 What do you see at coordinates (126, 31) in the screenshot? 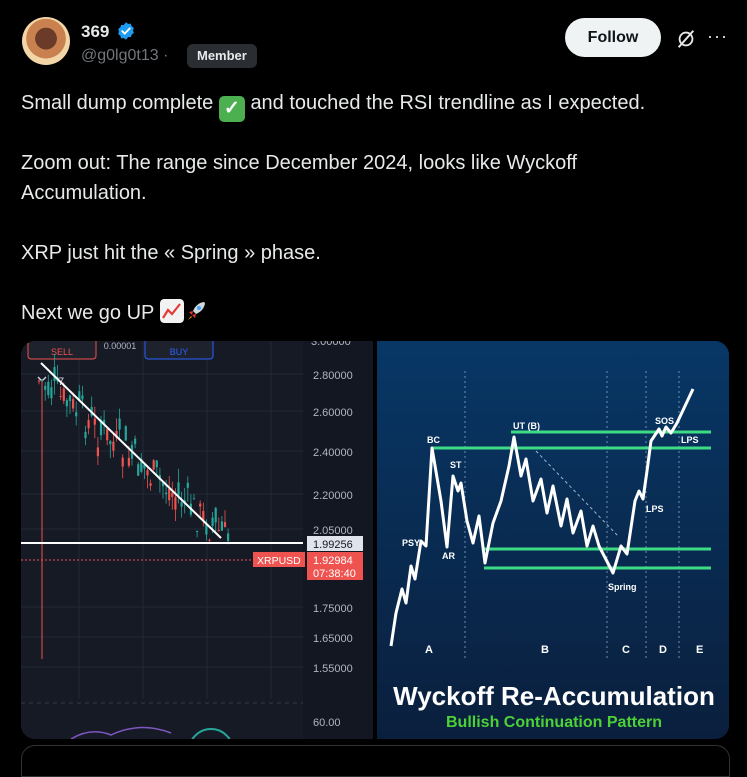
I see `verified-badge-icon` at bounding box center [126, 31].